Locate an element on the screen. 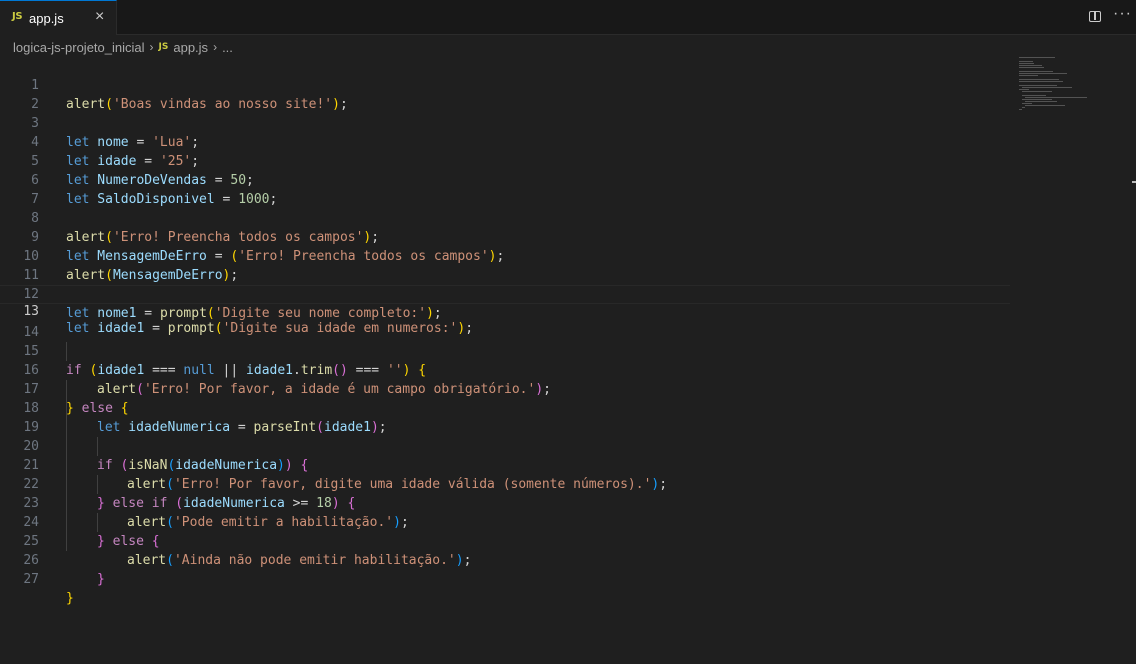  tab-bar: JS app.js × ··· is located at coordinates (568, 17).